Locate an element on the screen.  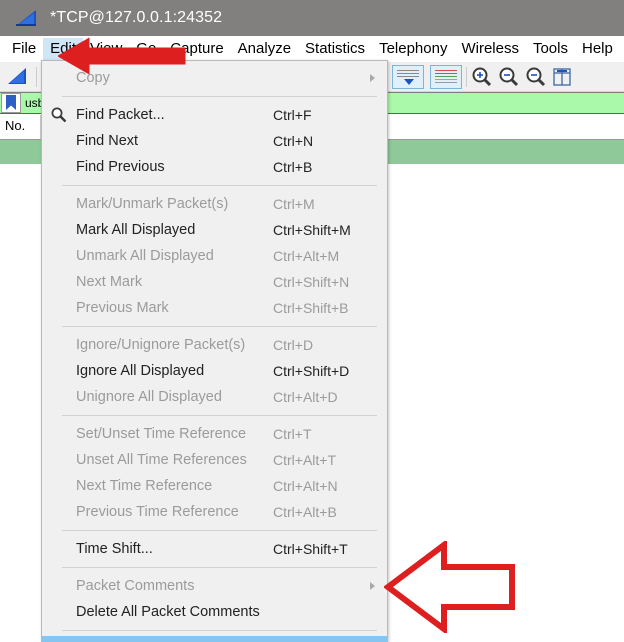
menubar-item-edit: Edit is located at coordinates (63, 49).